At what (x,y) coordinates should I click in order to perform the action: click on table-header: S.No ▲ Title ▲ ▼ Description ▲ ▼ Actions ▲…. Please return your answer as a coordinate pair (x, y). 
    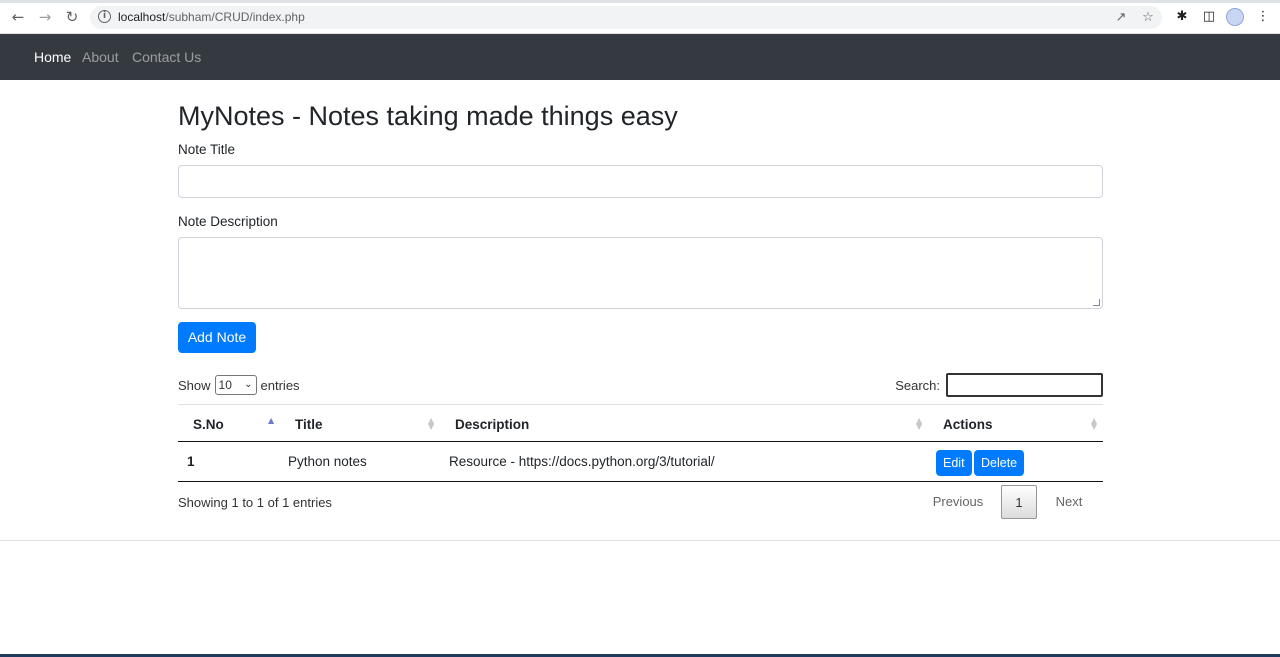
    Looking at the image, I should click on (640, 423).